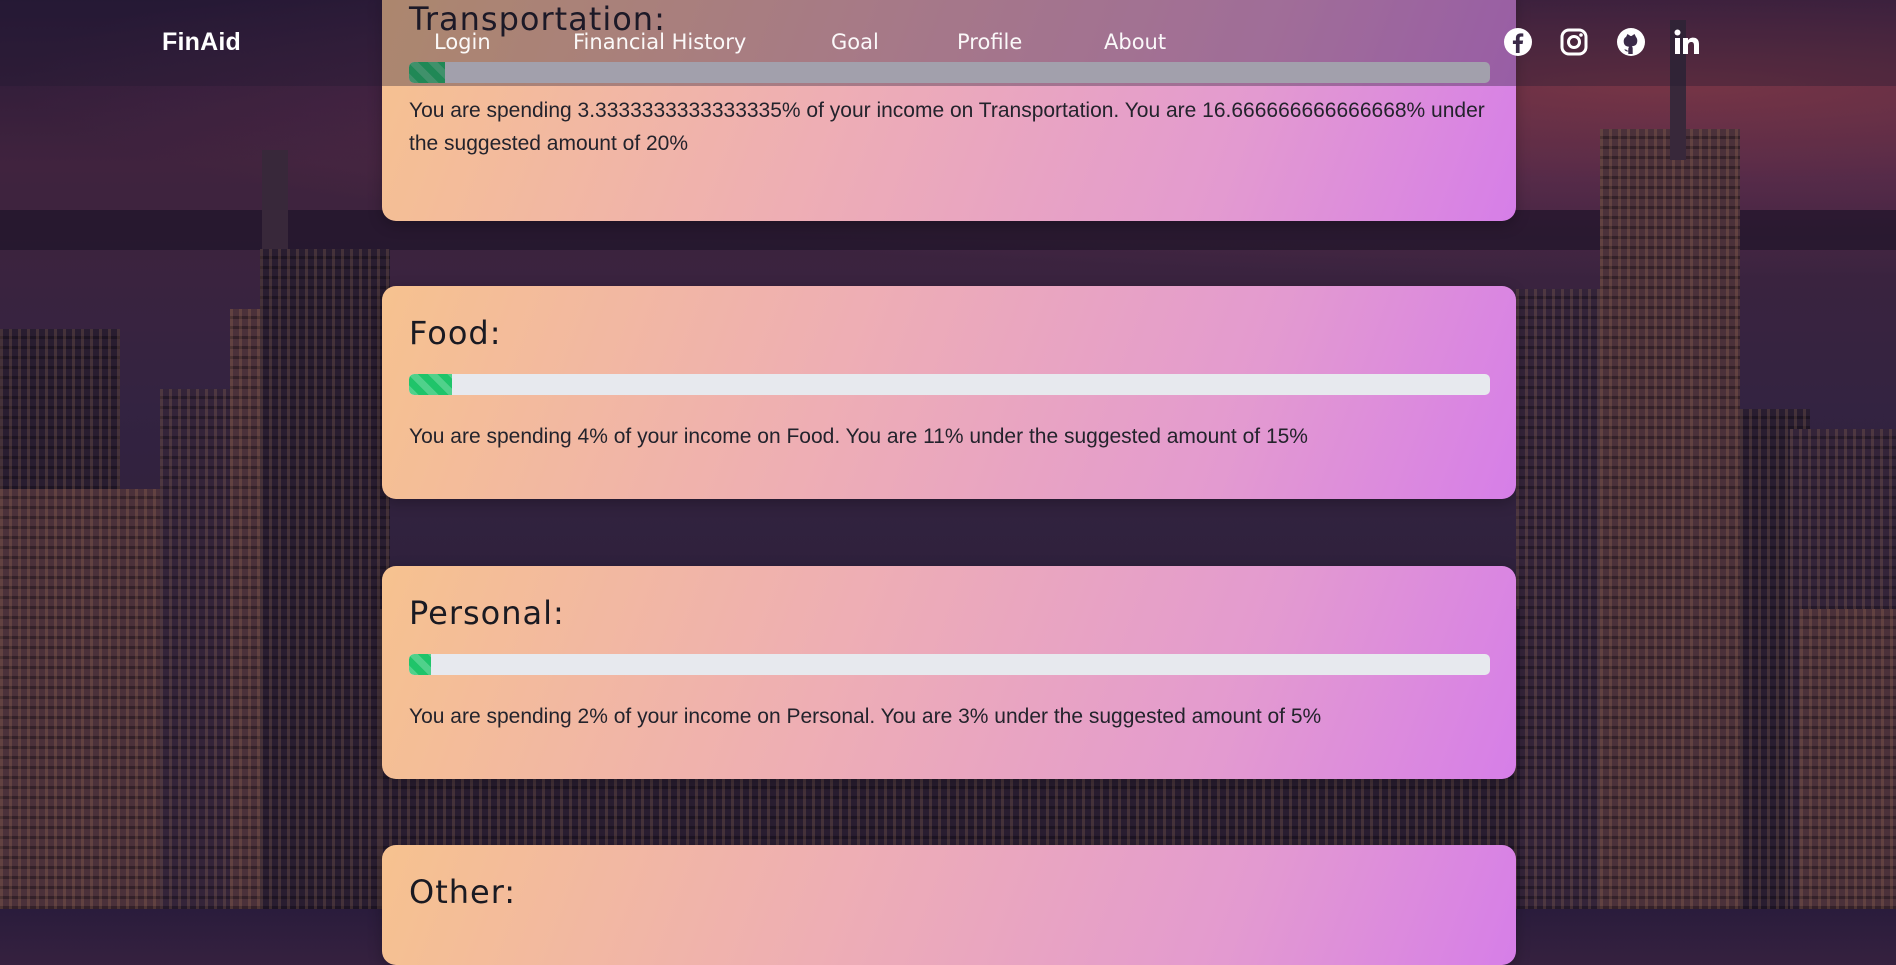 Image resolution: width=1896 pixels, height=965 pixels. What do you see at coordinates (1631, 42) in the screenshot?
I see `github-icon` at bounding box center [1631, 42].